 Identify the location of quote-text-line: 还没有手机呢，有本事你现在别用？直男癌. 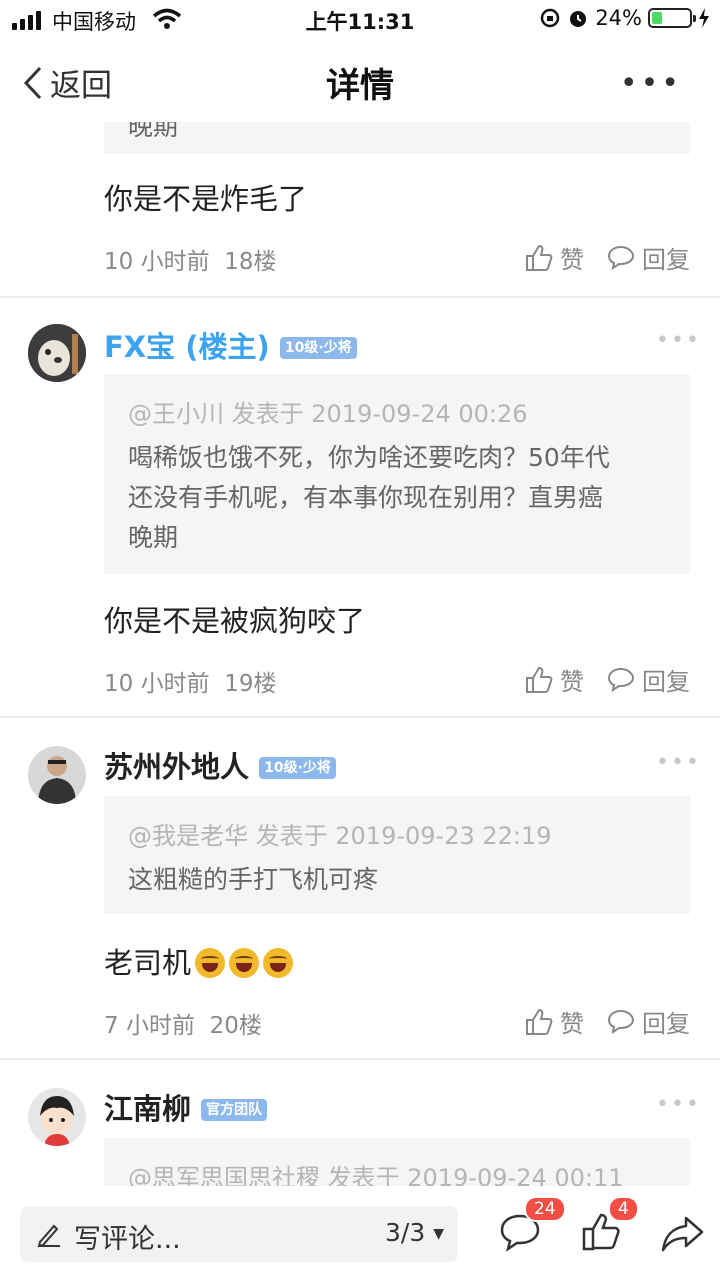
(366, 497).